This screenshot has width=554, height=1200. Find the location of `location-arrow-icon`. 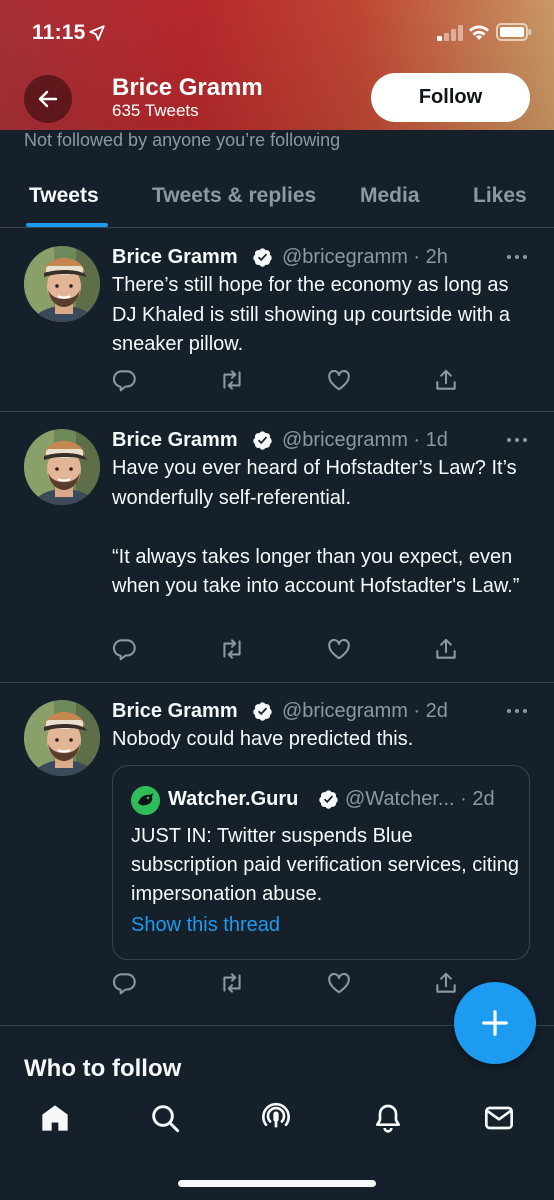

location-arrow-icon is located at coordinates (97, 33).